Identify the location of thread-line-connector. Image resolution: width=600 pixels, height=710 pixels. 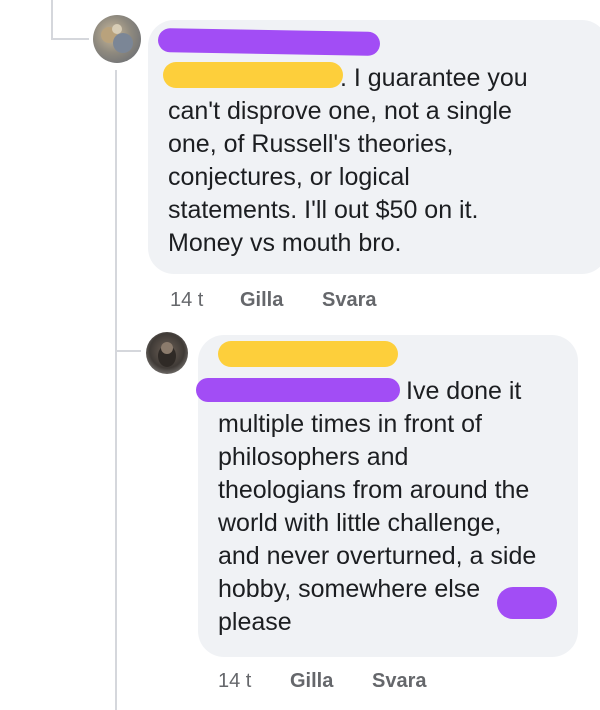
(70, 39).